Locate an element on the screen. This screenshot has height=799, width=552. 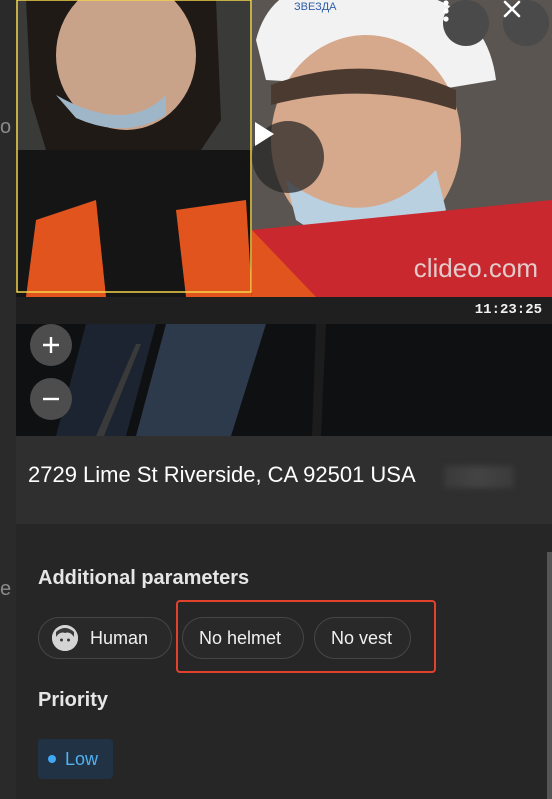
helmet-logo-text: ЗВЕЗДА is located at coordinates (315, 7).